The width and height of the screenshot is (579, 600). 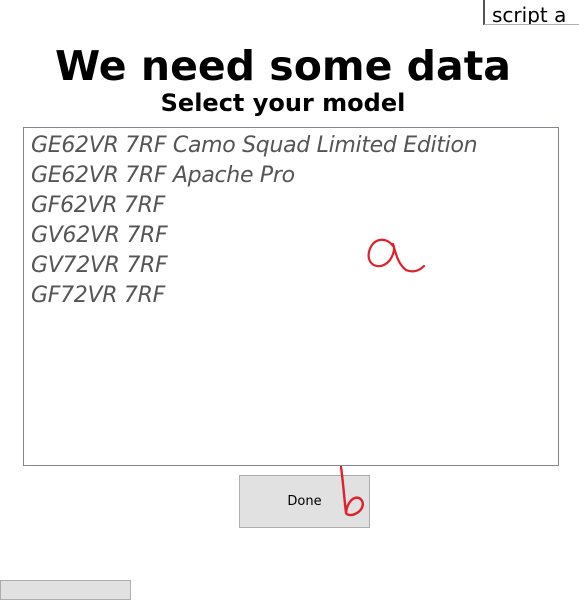 I want to click on list-item: GV72VR 7RF, so click(x=294, y=266).